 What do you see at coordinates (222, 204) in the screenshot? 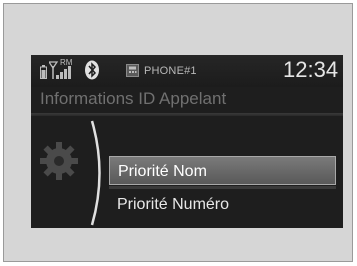
I see `option-priorite-numero: Priorité Numéro` at bounding box center [222, 204].